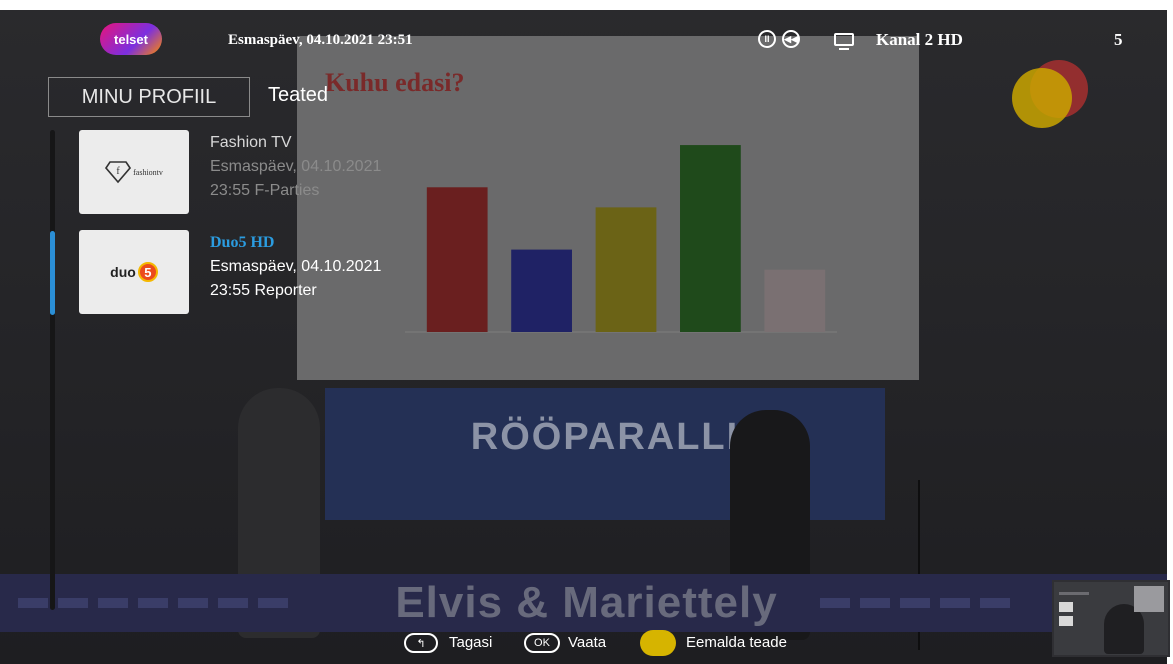  Describe the element at coordinates (147, 272) in the screenshot. I see `duo5-logo-number: 5` at that location.